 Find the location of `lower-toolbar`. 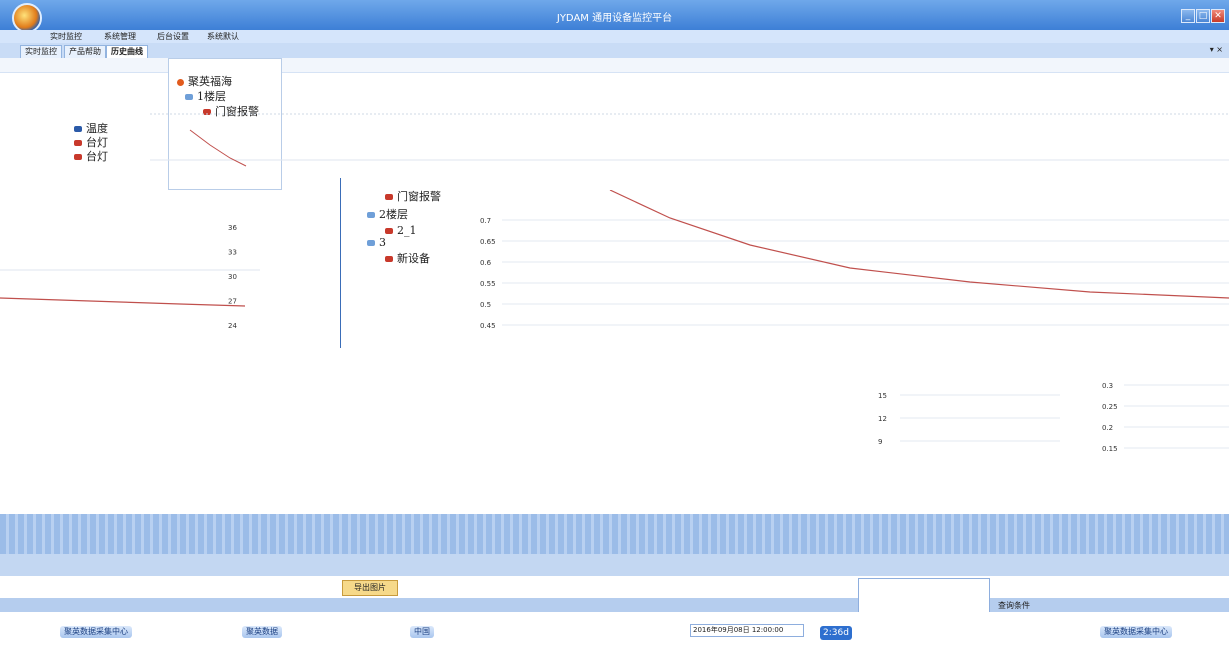

lower-toolbar is located at coordinates (614, 565).